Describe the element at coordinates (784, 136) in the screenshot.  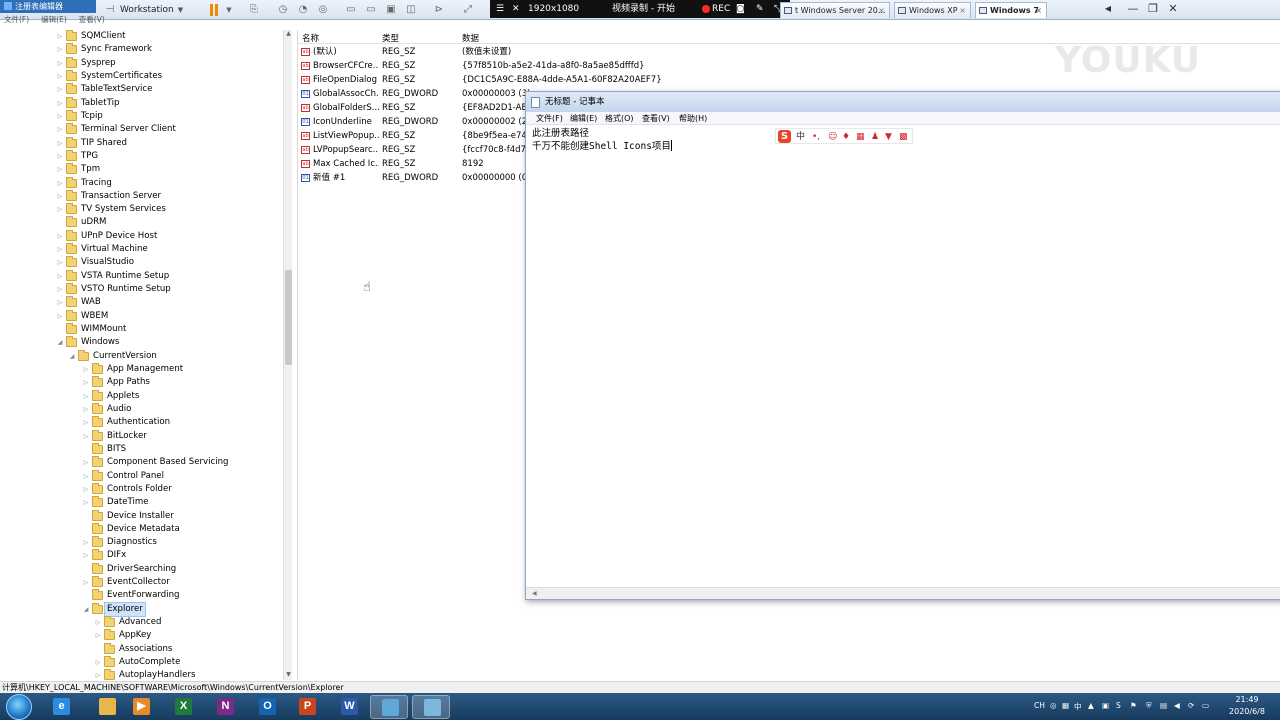
I see `sogou-logo-icon: S` at that location.